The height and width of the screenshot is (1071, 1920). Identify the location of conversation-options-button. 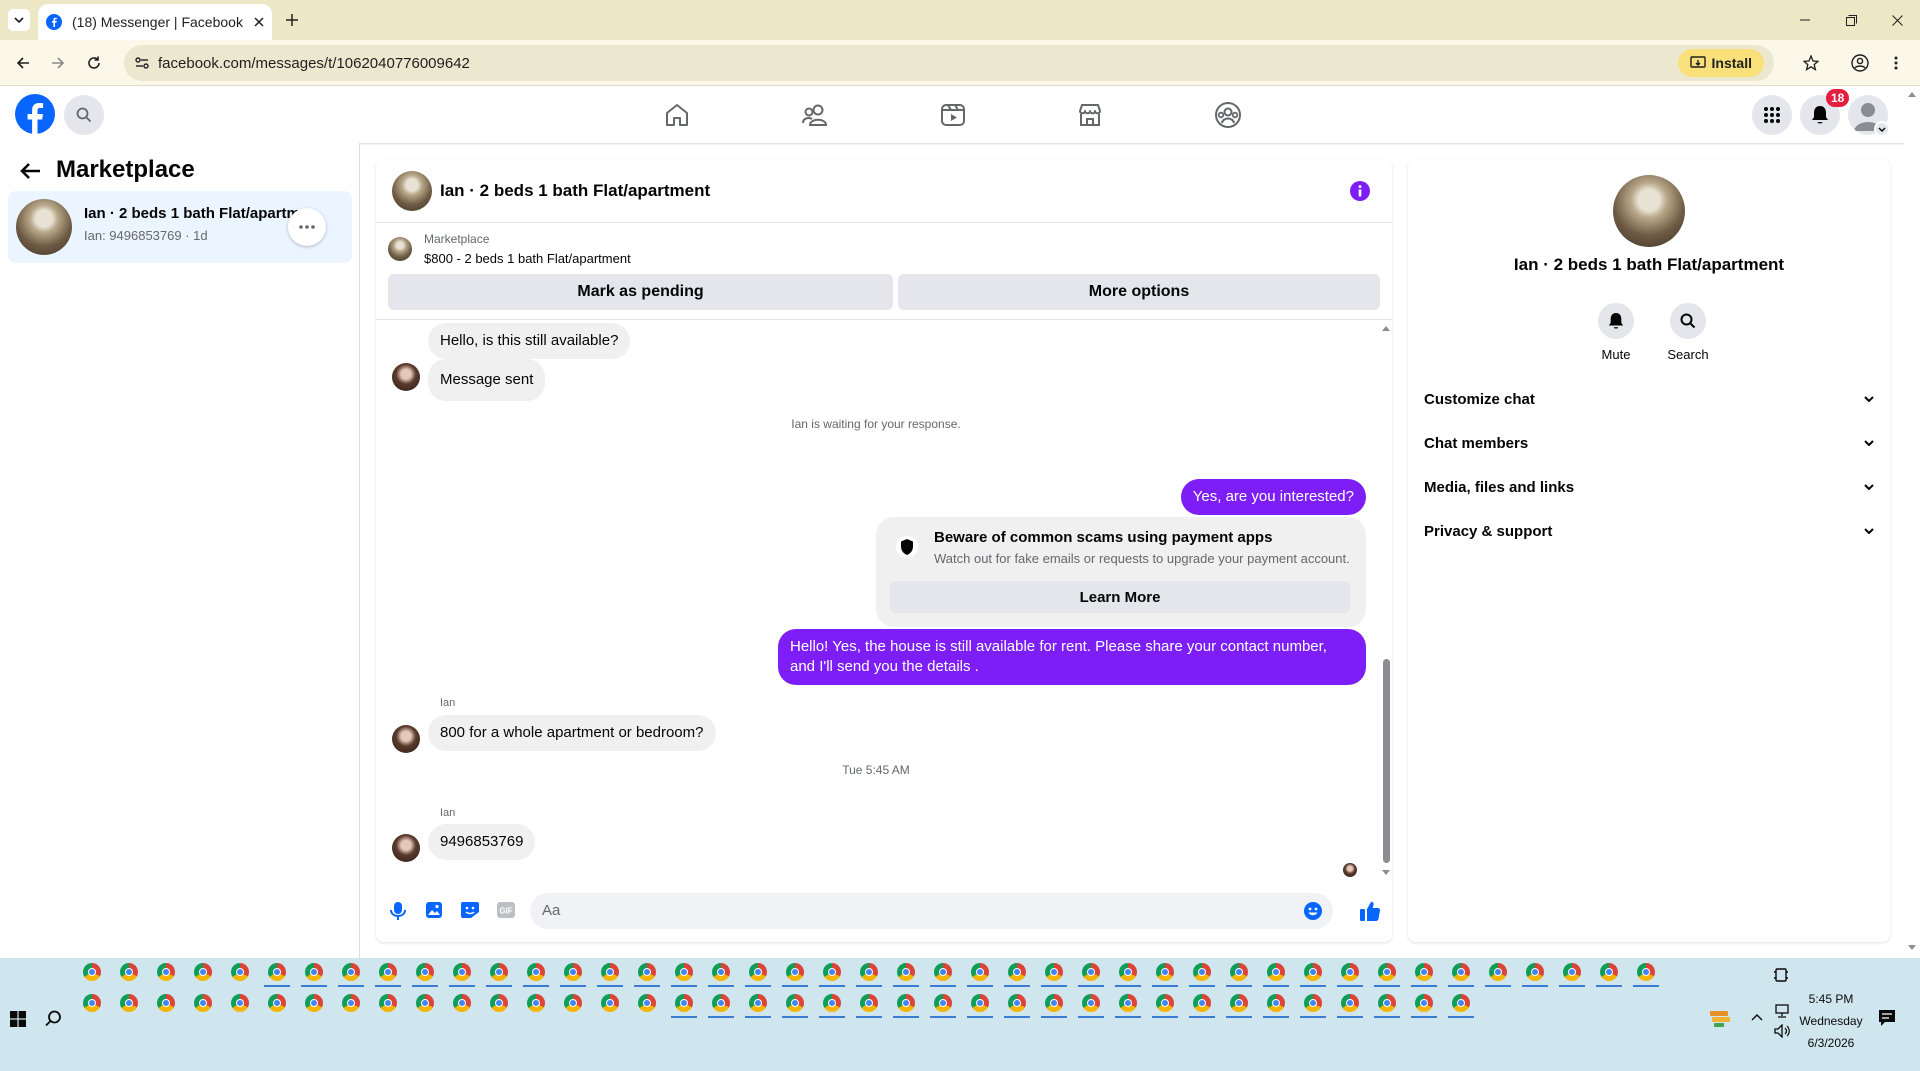
(307, 227).